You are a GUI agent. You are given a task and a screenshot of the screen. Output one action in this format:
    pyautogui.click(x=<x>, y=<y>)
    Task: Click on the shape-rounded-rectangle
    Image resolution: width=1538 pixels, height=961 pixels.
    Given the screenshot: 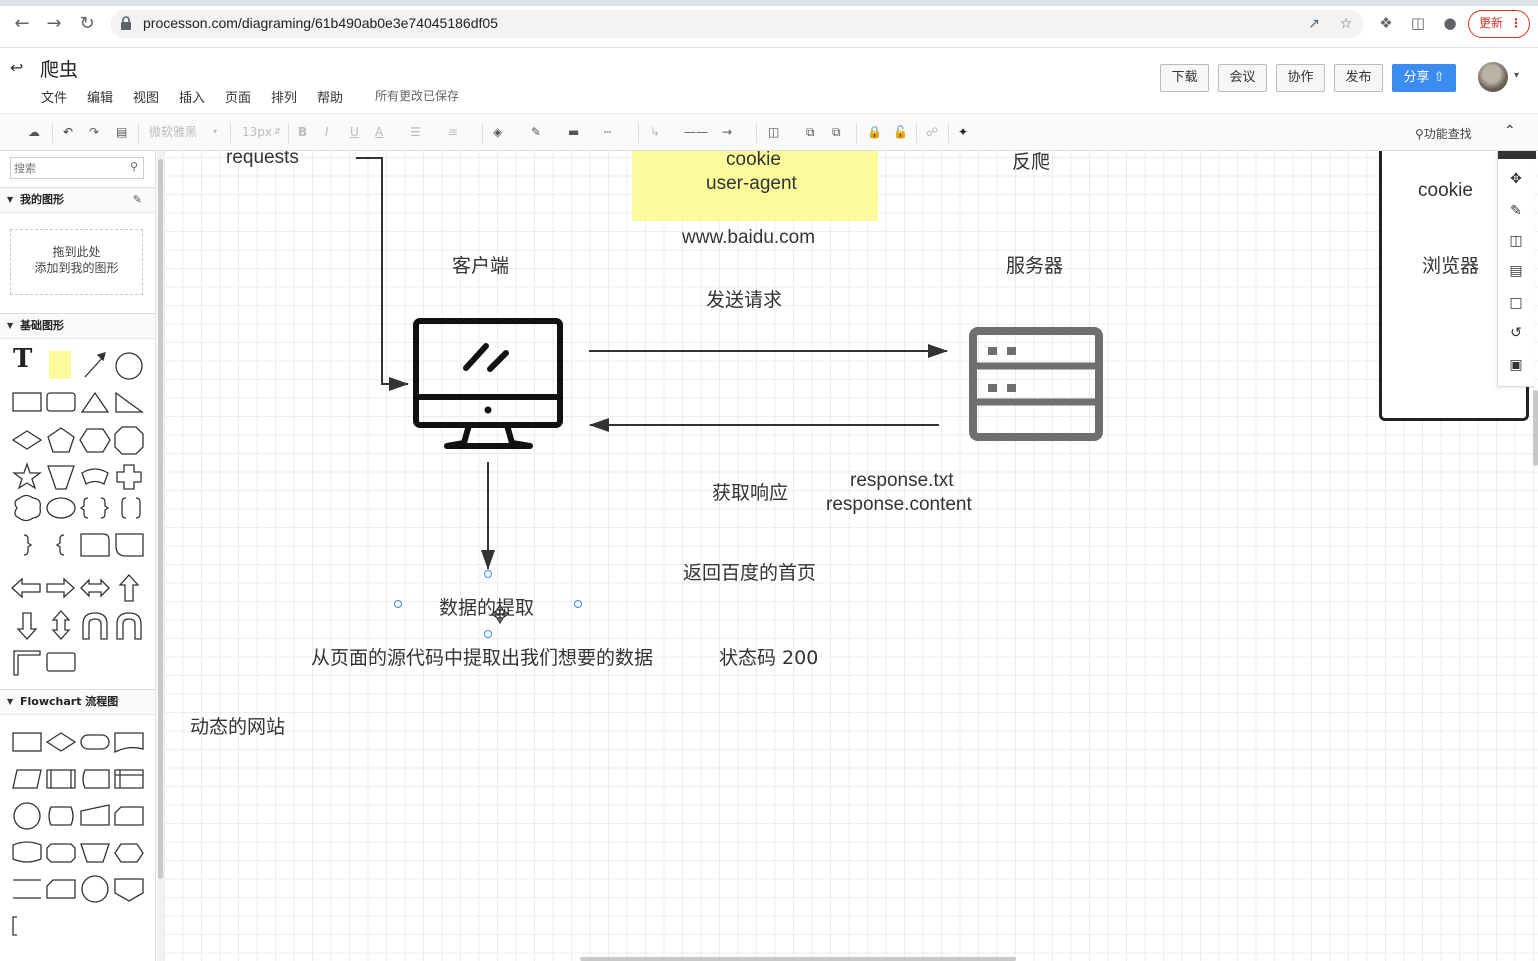 What is the action you would take?
    pyautogui.click(x=61, y=402)
    